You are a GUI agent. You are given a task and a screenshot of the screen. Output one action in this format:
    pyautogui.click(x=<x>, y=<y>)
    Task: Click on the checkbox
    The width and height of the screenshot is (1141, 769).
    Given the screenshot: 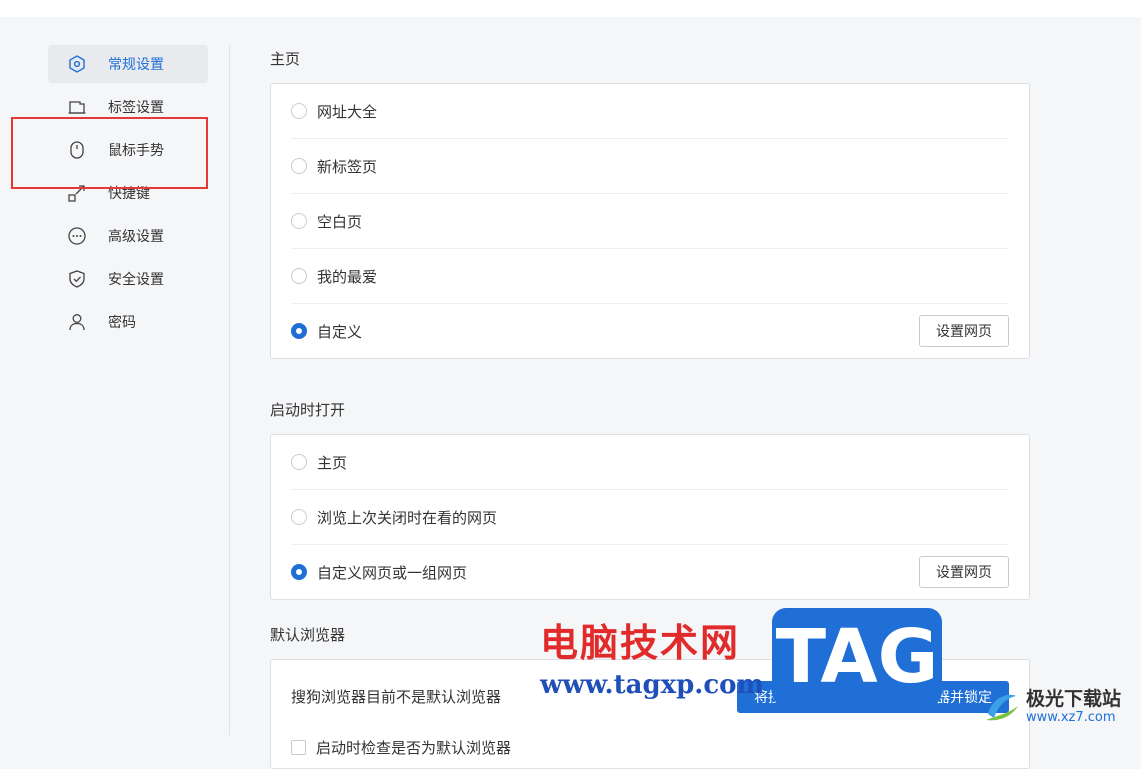 What is the action you would take?
    pyautogui.click(x=298, y=747)
    